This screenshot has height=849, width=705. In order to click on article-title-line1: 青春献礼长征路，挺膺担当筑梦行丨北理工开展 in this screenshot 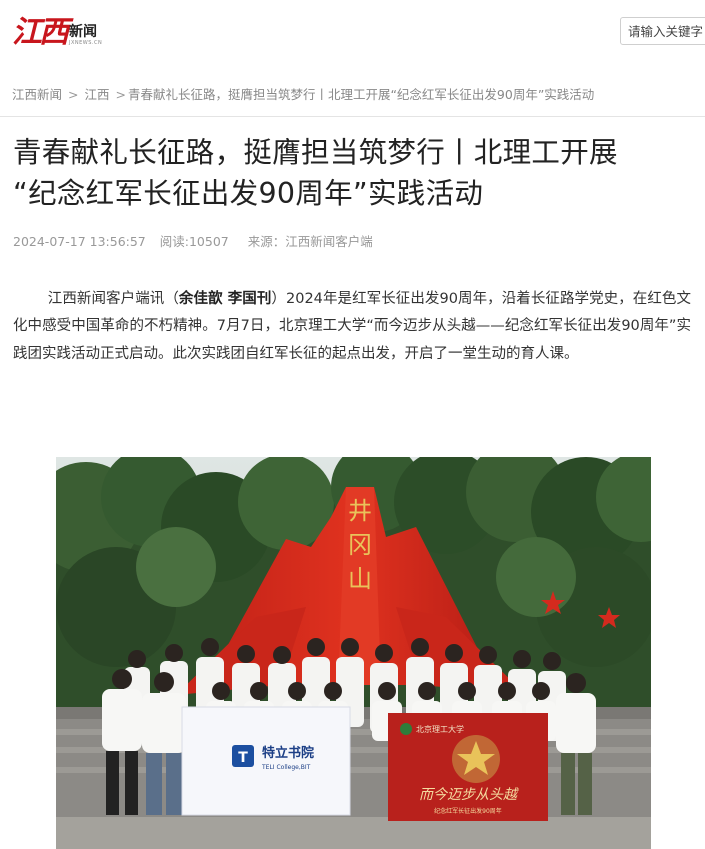, I will do `click(315, 152)`.